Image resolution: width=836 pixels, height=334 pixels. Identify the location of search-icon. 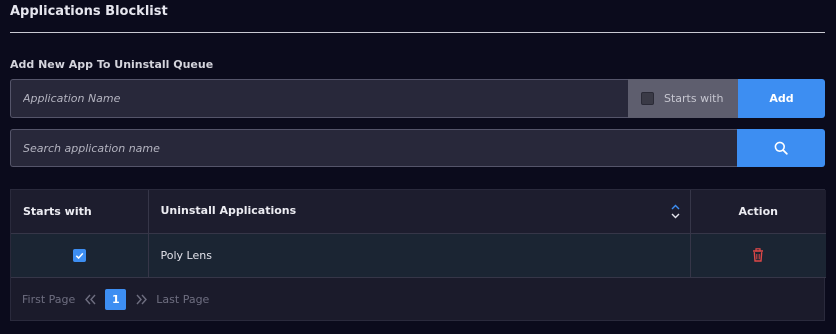
(781, 148).